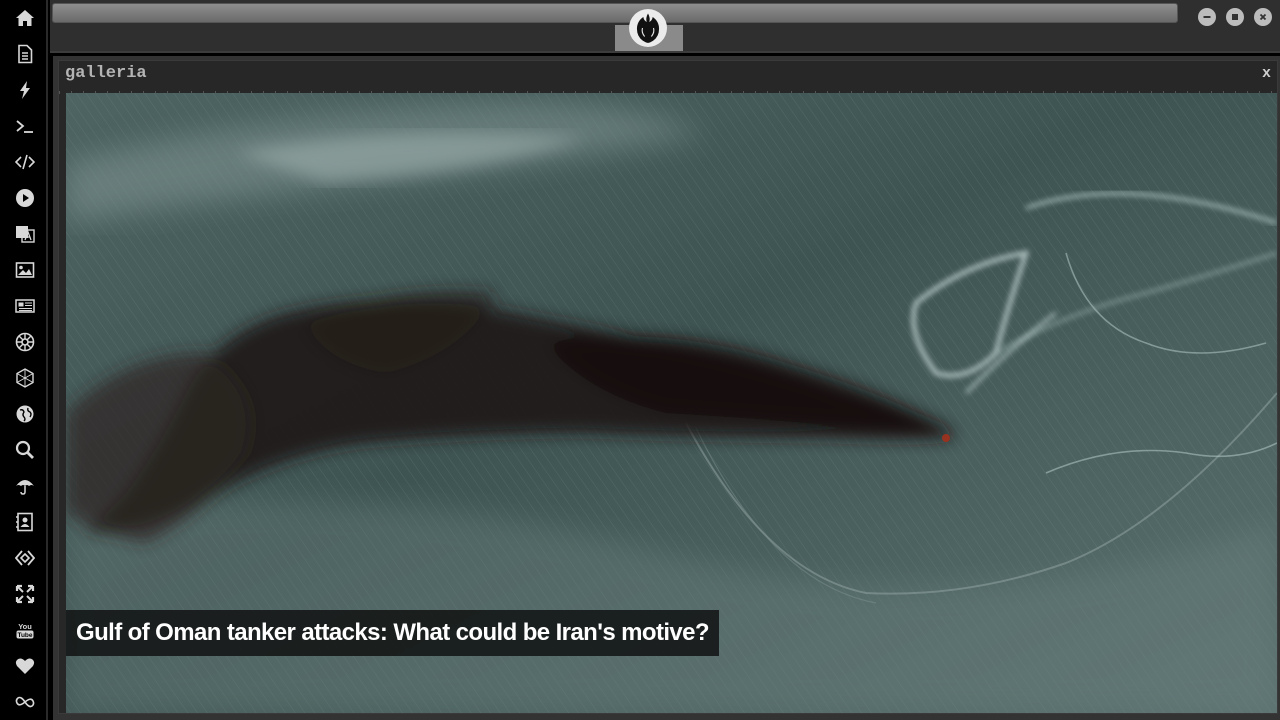 This screenshot has height=720, width=1280. What do you see at coordinates (25, 126) in the screenshot?
I see `terminal-icon` at bounding box center [25, 126].